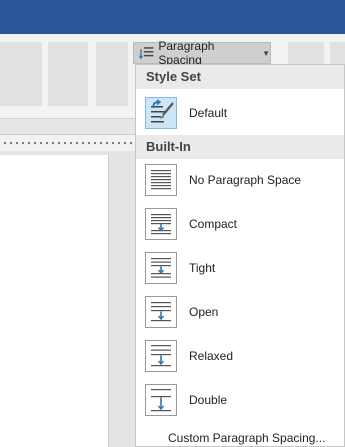 This screenshot has width=345, height=447. I want to click on menu-item-relaxed: Relaxed, so click(240, 356).